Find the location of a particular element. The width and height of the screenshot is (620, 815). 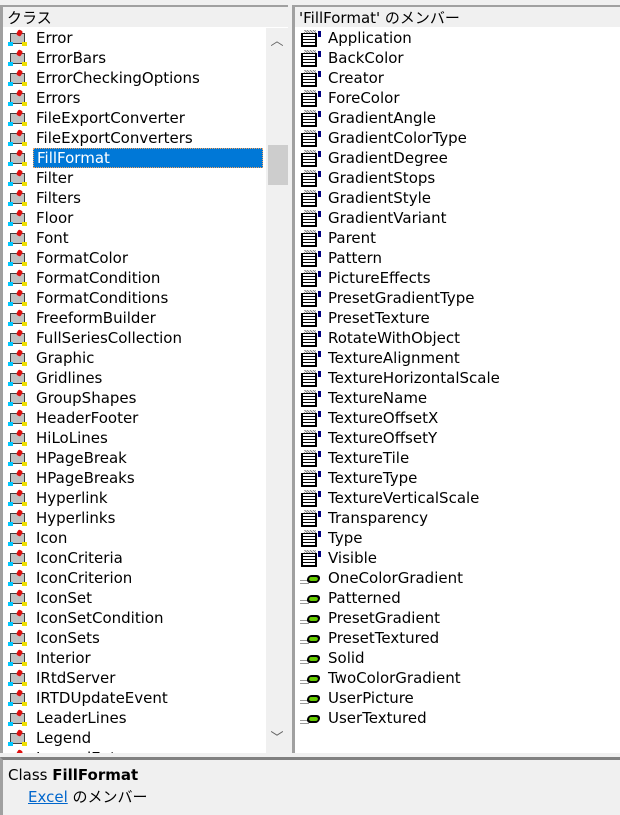

class-list-item: GroupShapes is located at coordinates (134, 398).